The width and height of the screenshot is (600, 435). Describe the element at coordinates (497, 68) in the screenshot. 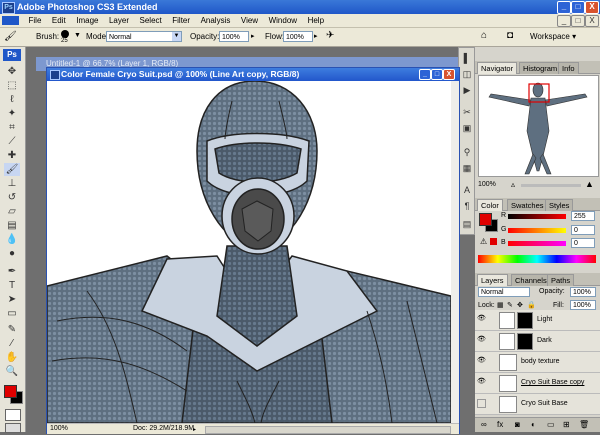

I see `tab-navigator: Navigator` at that location.